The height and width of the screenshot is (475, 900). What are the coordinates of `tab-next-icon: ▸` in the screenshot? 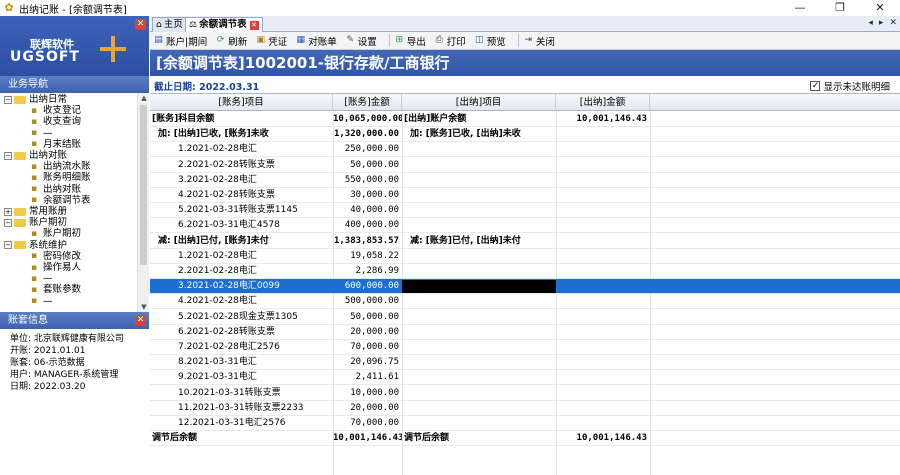 It's located at (881, 23).